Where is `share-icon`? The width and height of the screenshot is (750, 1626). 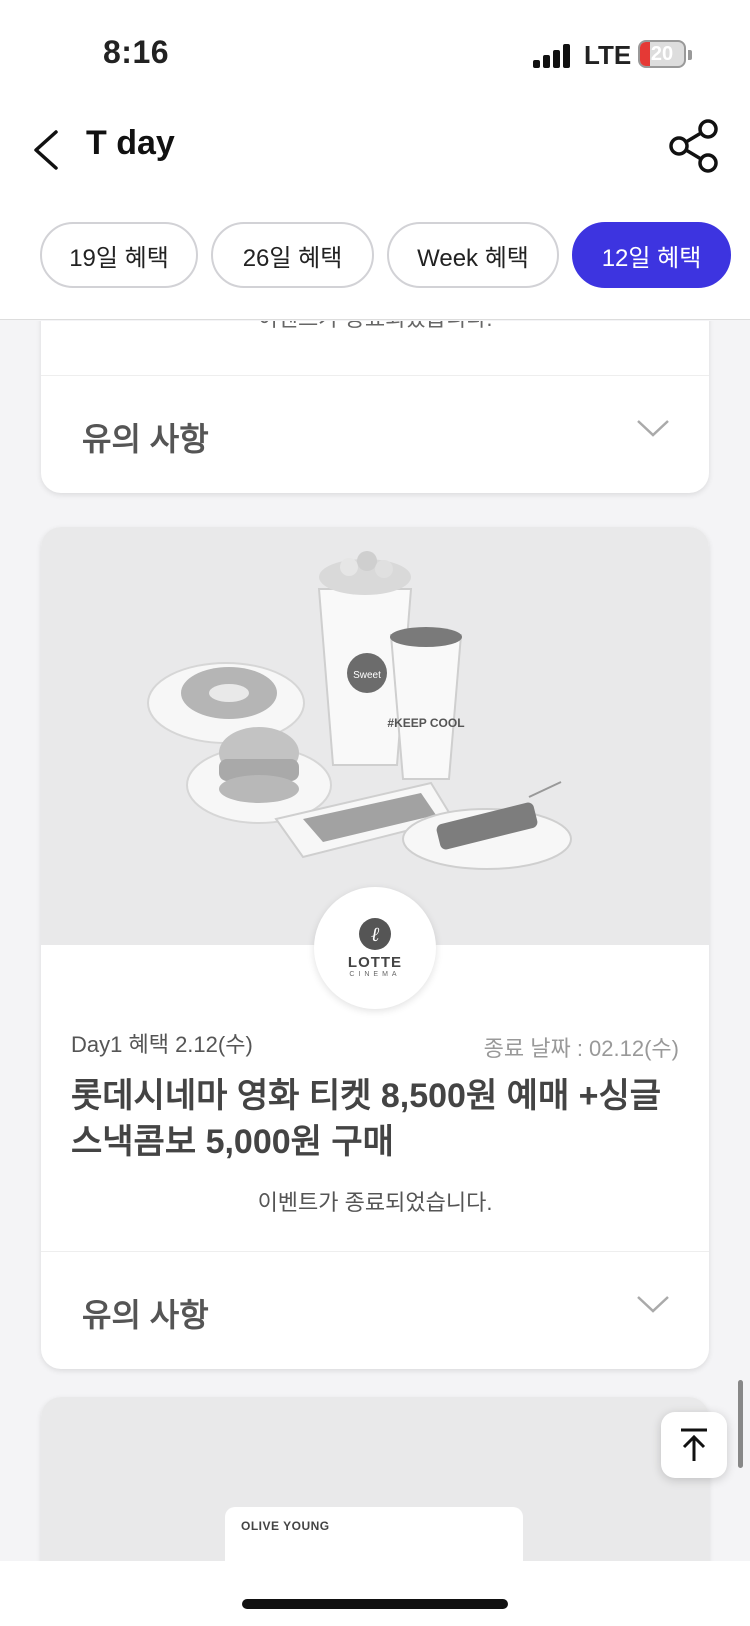 share-icon is located at coordinates (693, 146).